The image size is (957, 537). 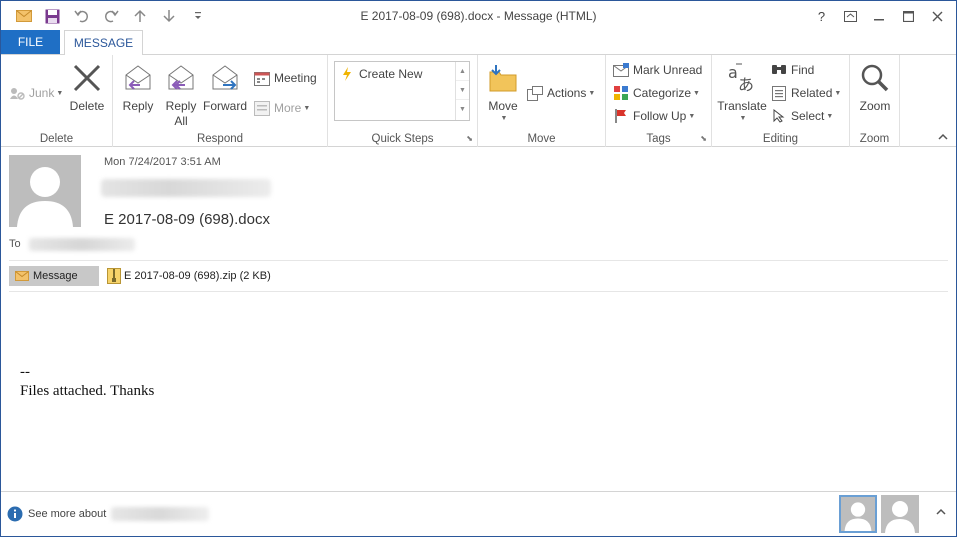 I want to click on close-button, so click(x=937, y=16).